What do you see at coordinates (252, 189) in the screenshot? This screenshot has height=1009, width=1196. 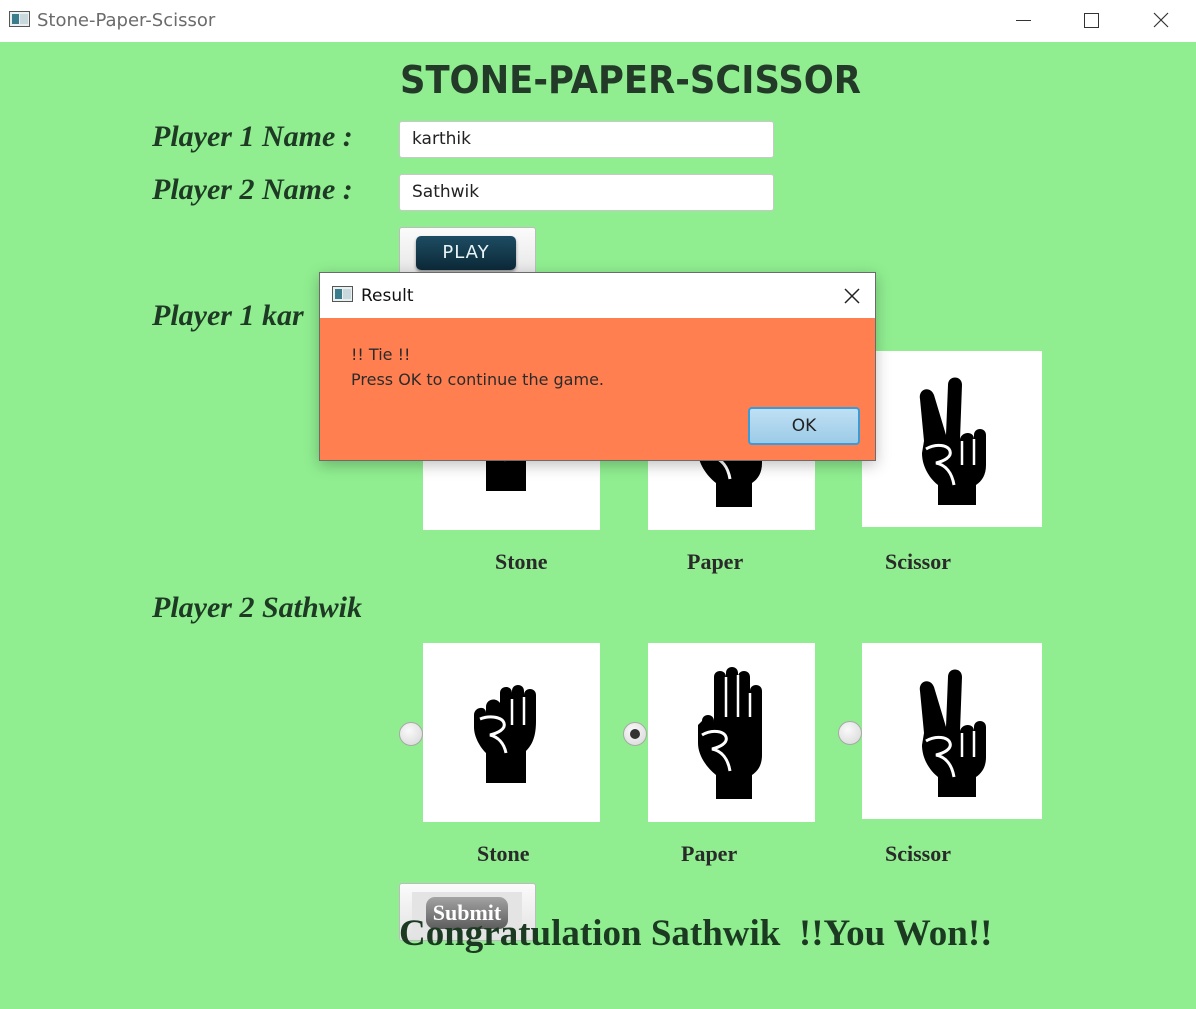 I see `player2-name-label: Player 2 Name :` at bounding box center [252, 189].